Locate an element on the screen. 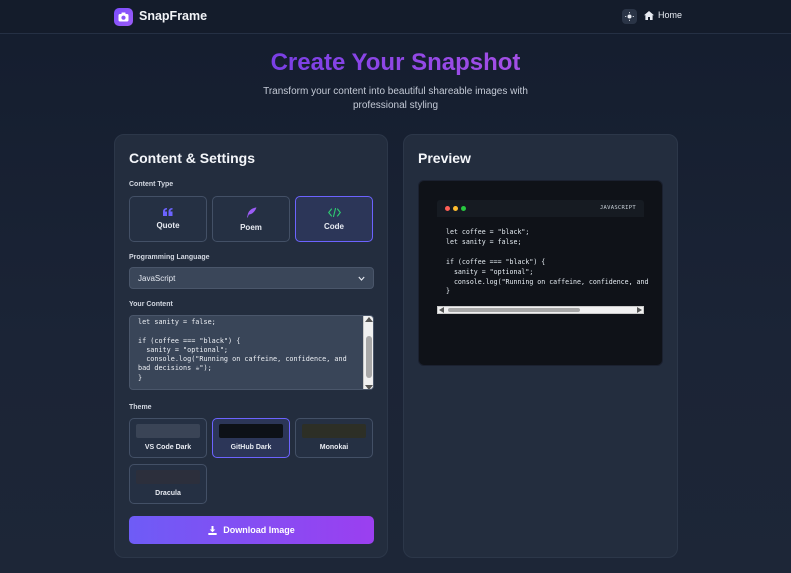 The image size is (791, 573). sun-icon is located at coordinates (629, 16).